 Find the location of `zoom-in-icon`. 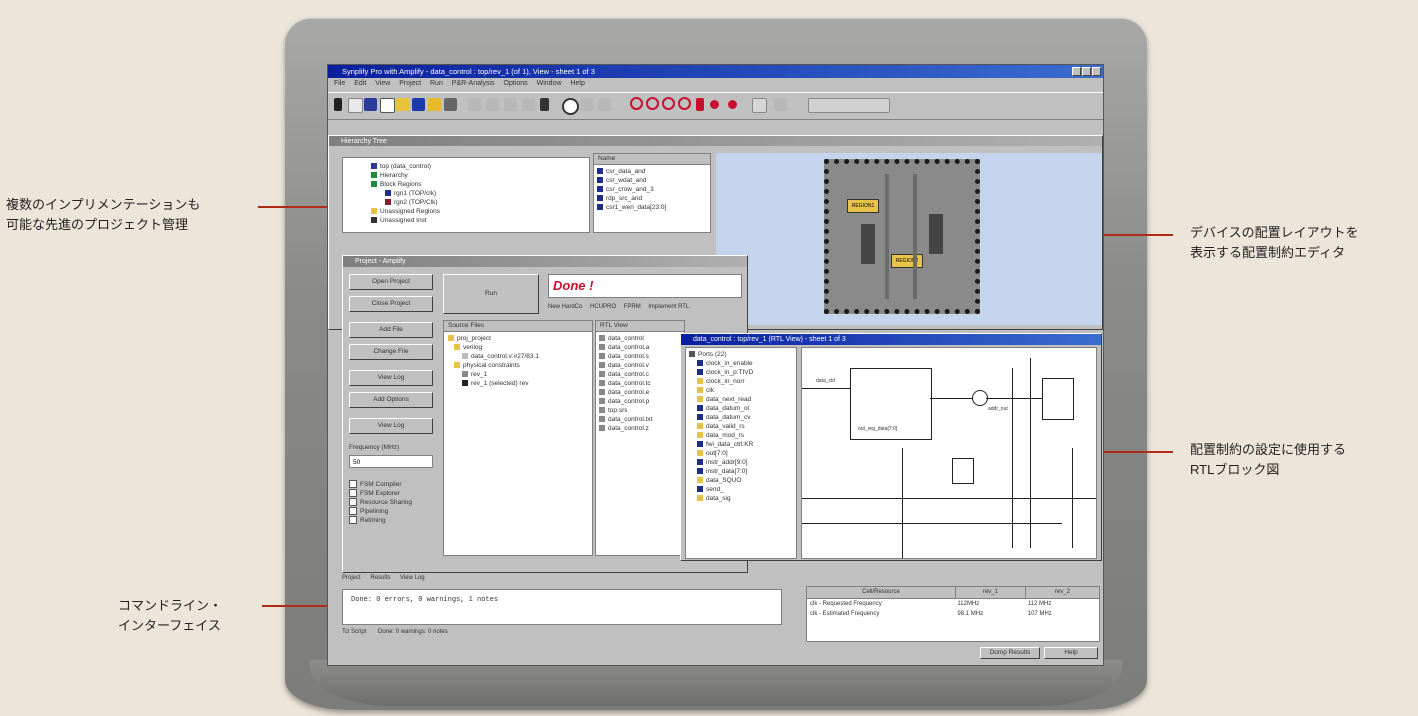

zoom-in-icon is located at coordinates (636, 103).